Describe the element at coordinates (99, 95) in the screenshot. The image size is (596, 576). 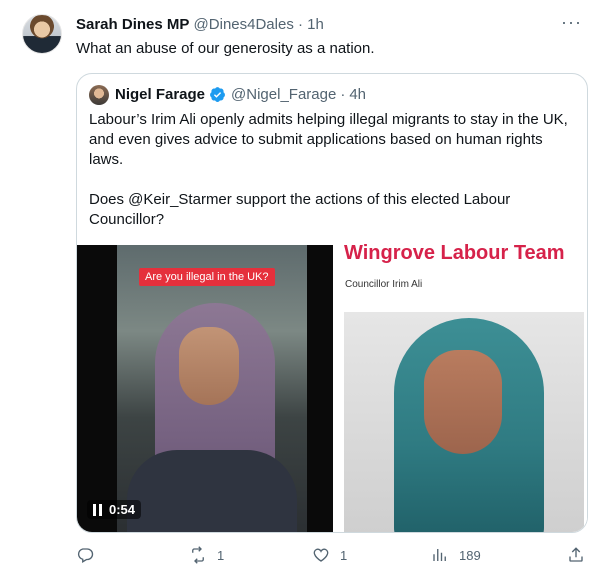
I see `quoted-author-avatar` at that location.